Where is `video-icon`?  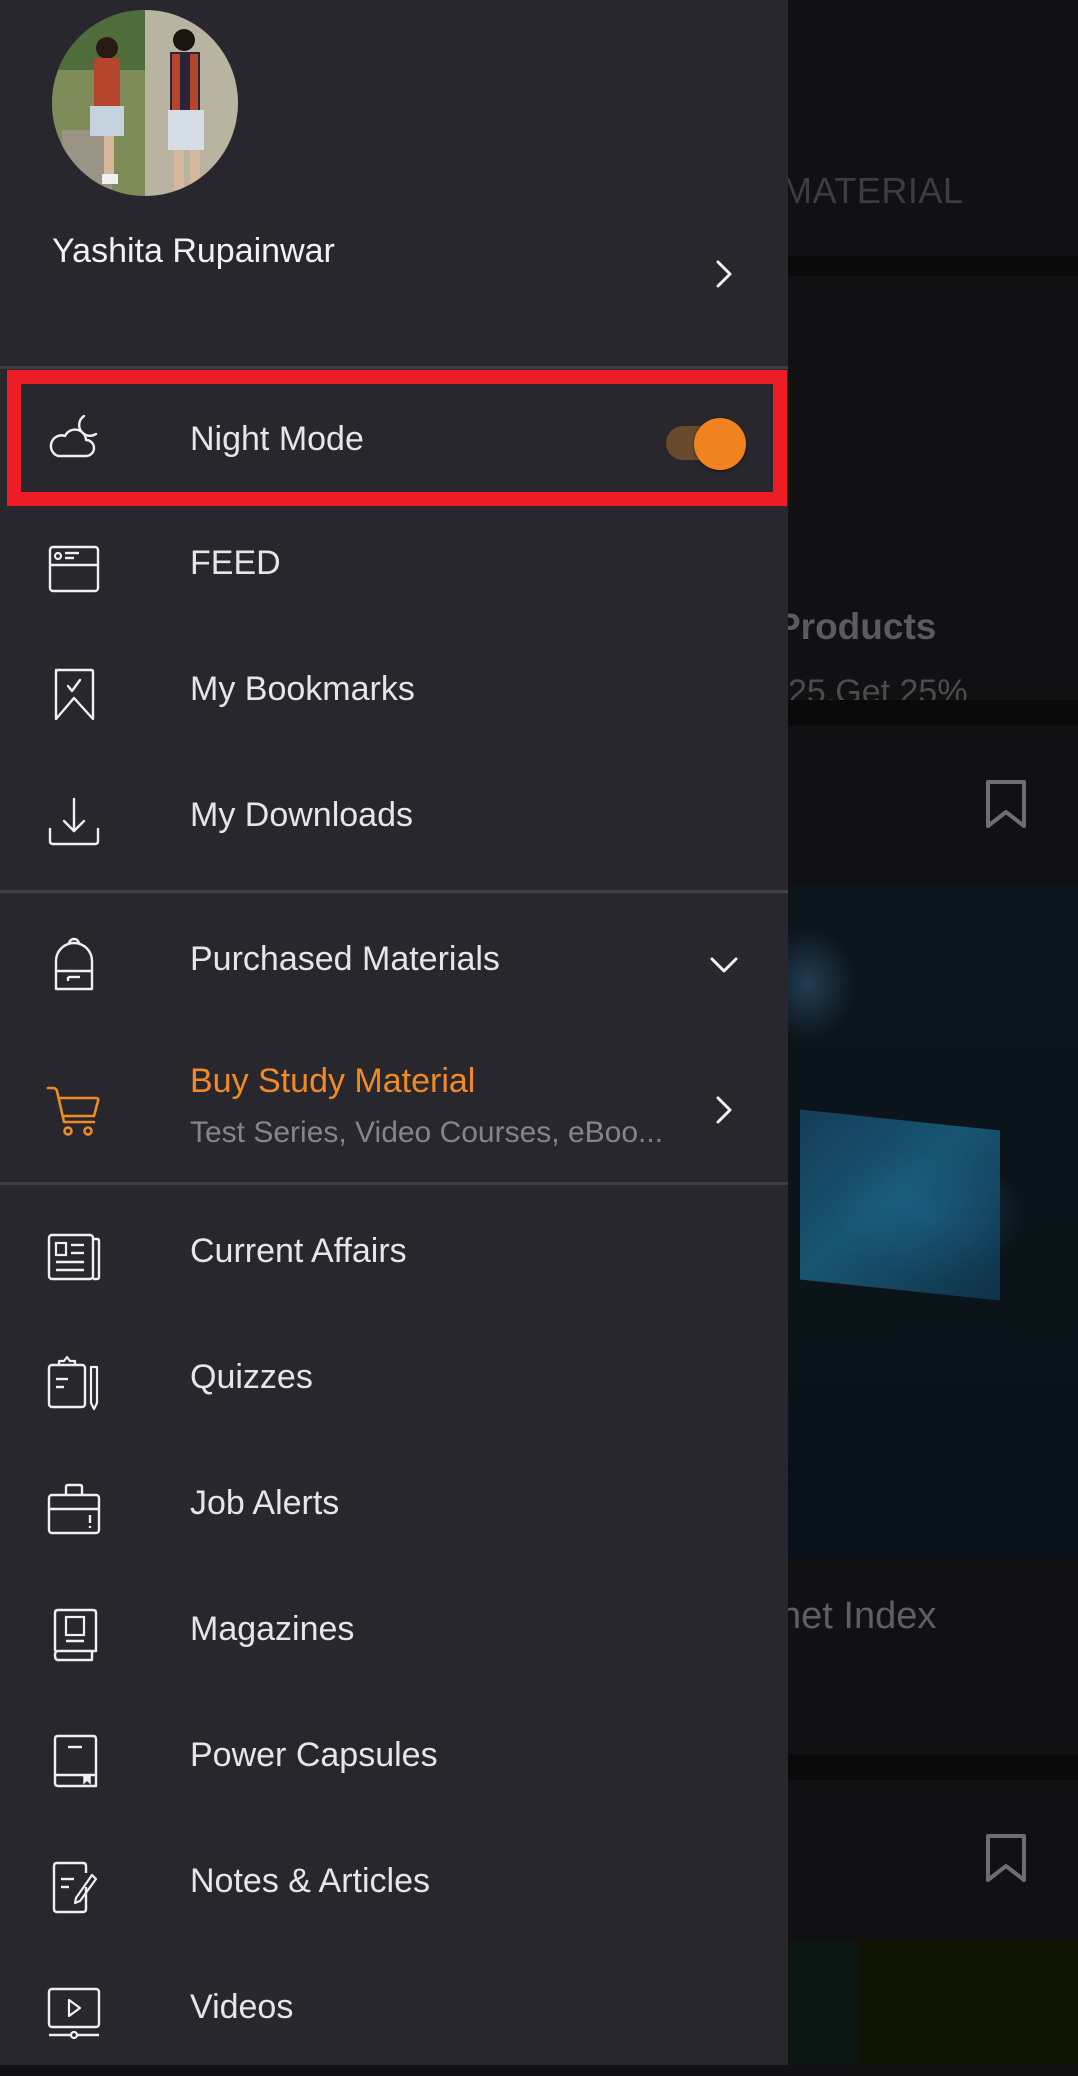
video-icon is located at coordinates (74, 2013).